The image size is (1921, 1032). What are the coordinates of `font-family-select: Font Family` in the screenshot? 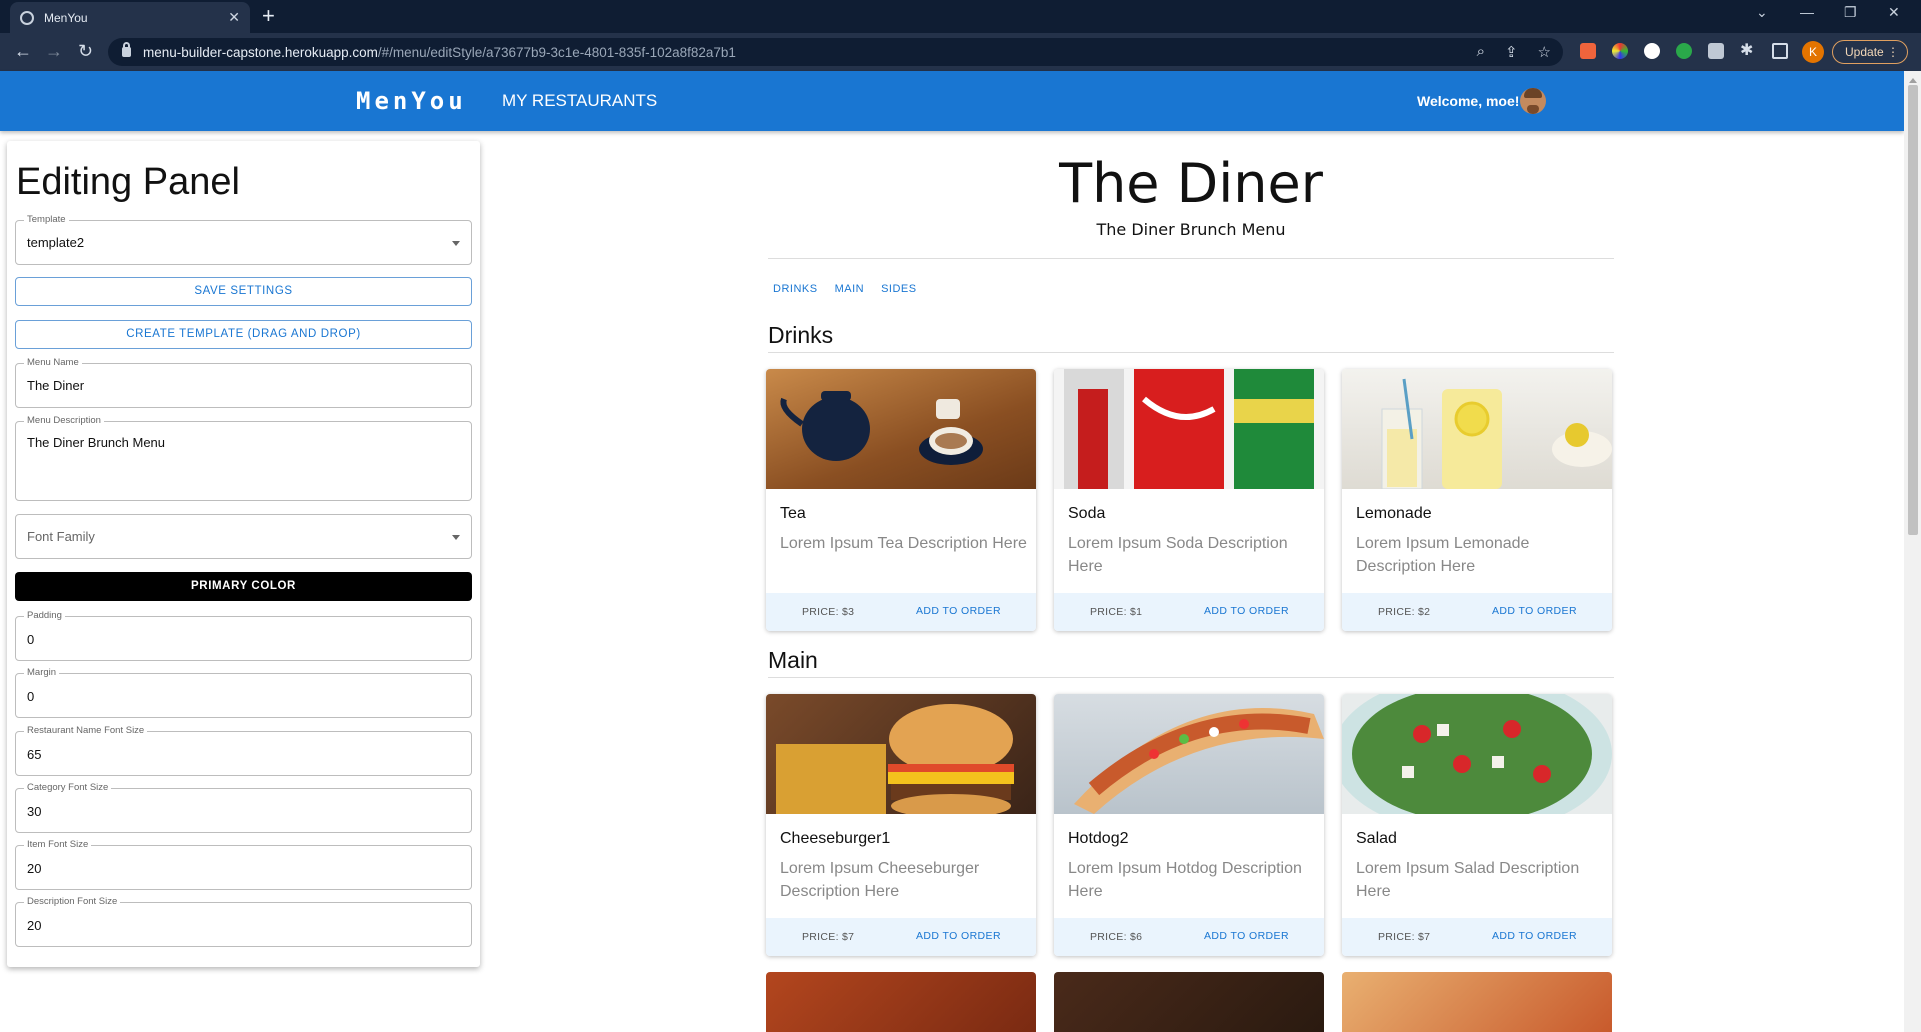 It's located at (243, 536).